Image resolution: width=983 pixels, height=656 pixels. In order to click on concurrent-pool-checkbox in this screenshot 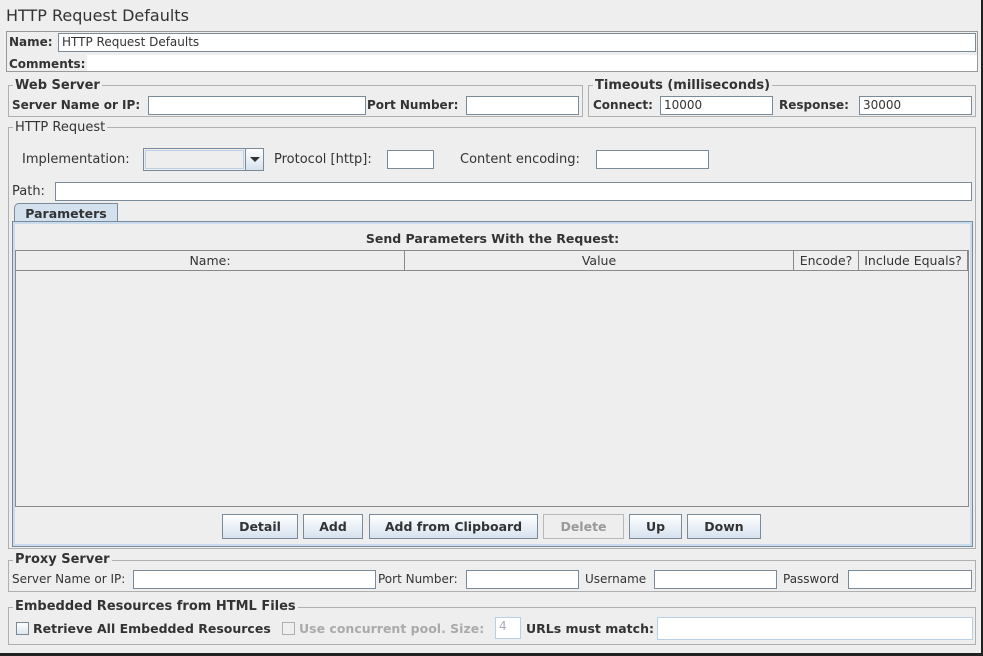, I will do `click(288, 628)`.